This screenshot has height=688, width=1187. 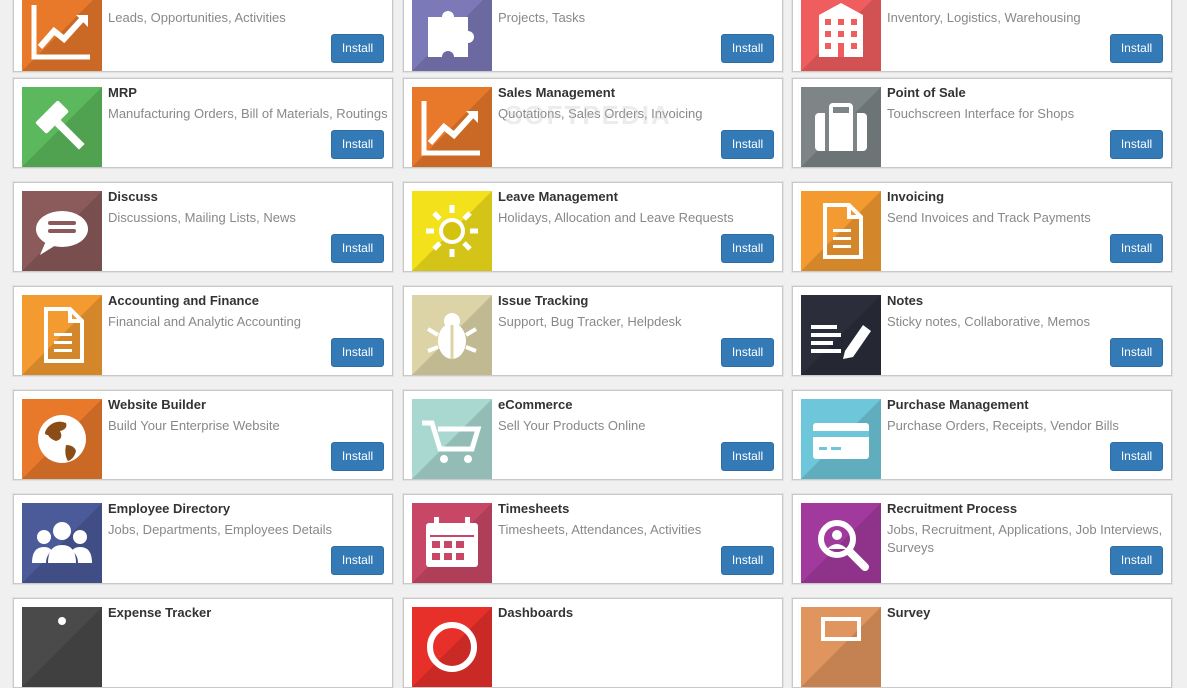 What do you see at coordinates (197, 17) in the screenshot?
I see `app-description: Leads, Opportunities, Activities` at bounding box center [197, 17].